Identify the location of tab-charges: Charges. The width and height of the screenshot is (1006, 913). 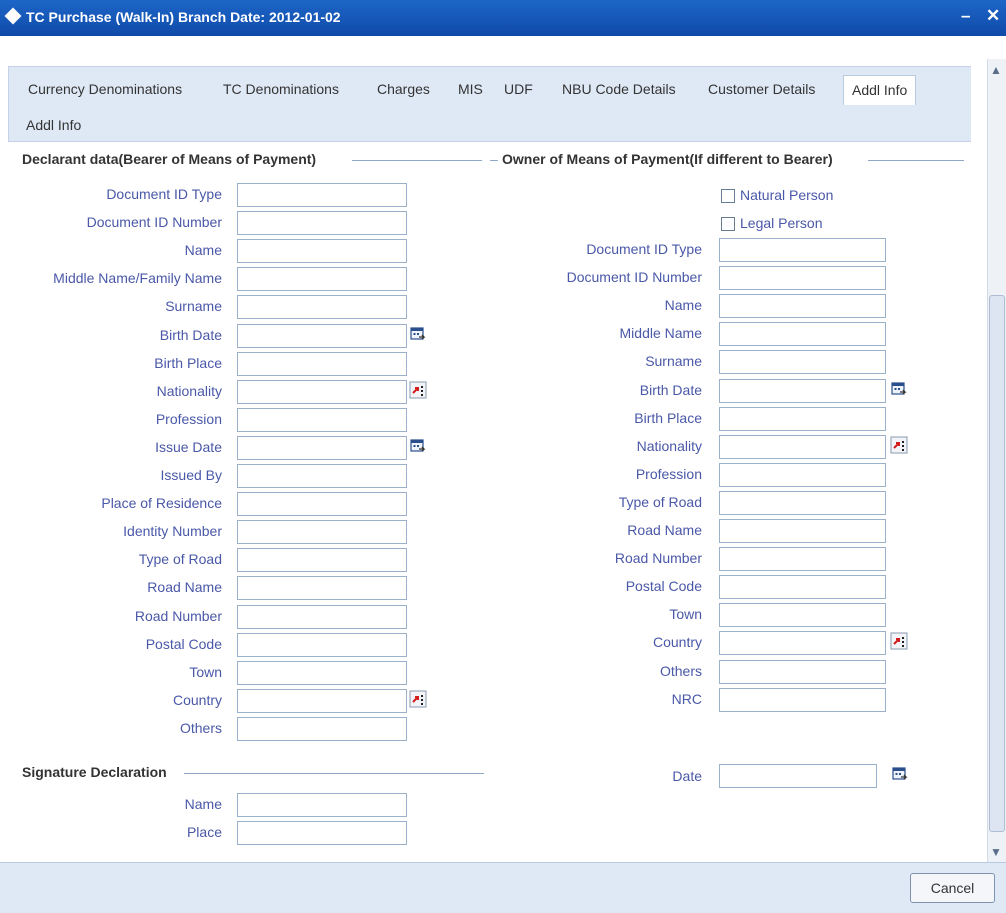
(403, 89).